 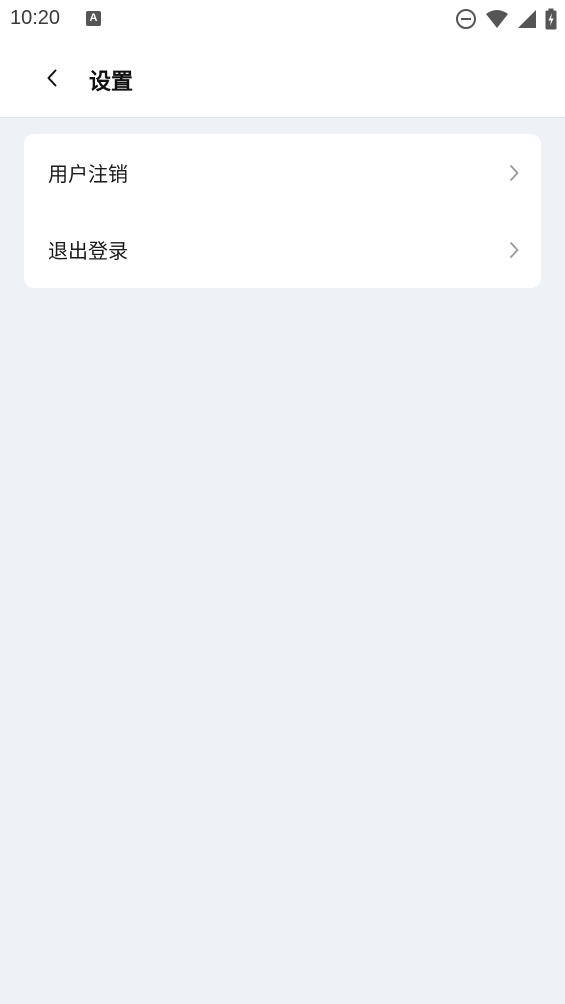 I want to click on settings-card: 用户注销 退出登录, so click(x=282, y=211).